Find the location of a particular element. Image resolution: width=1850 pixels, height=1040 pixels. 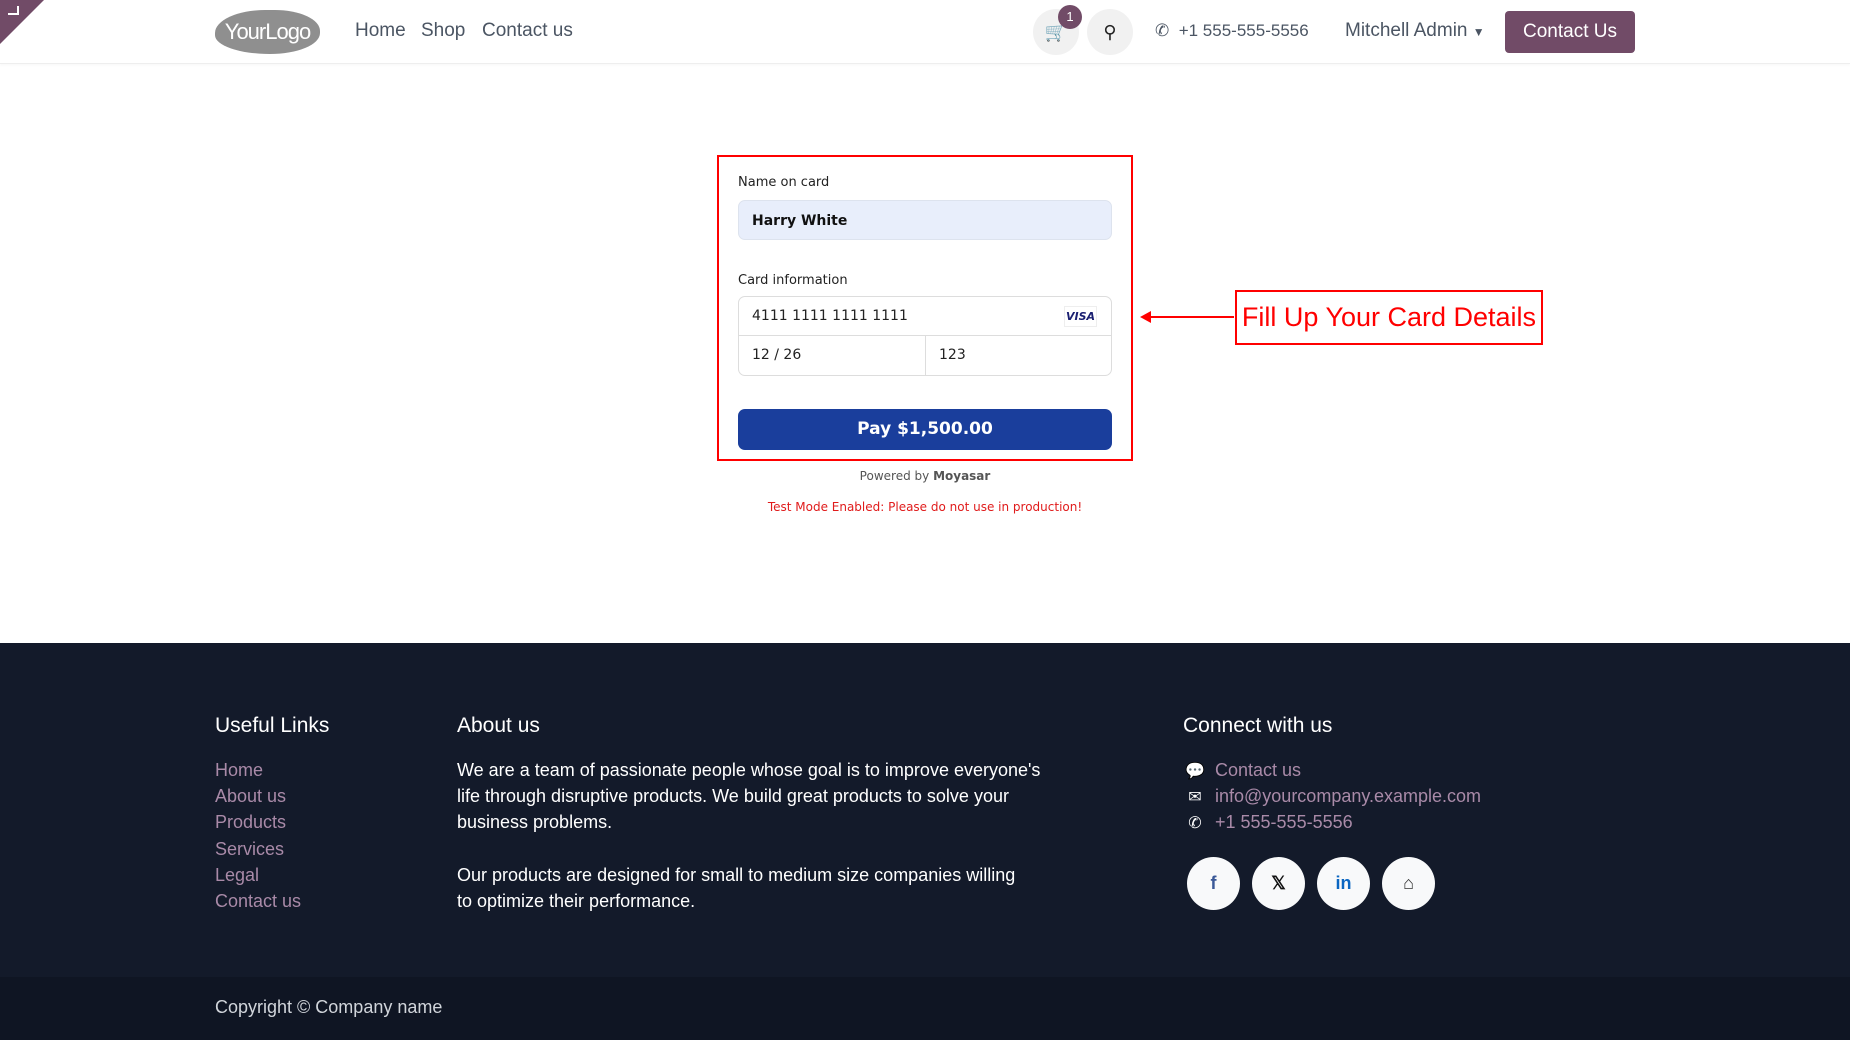

arrow-line is located at coordinates (1191, 317).